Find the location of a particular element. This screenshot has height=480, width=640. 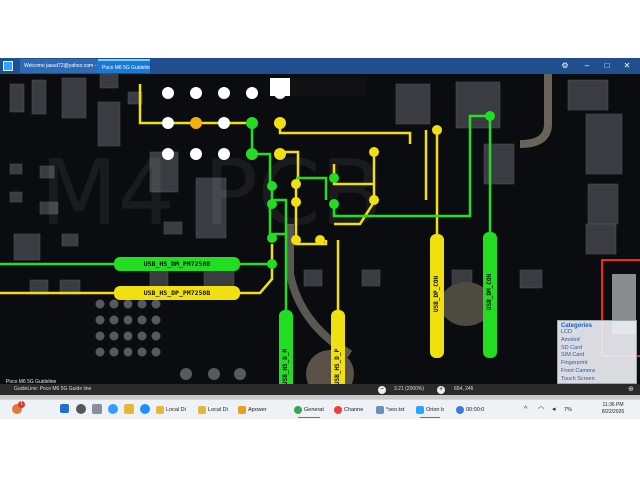

tab-guideline: Poco M6 5G Guideline is located at coordinates (124, 66).